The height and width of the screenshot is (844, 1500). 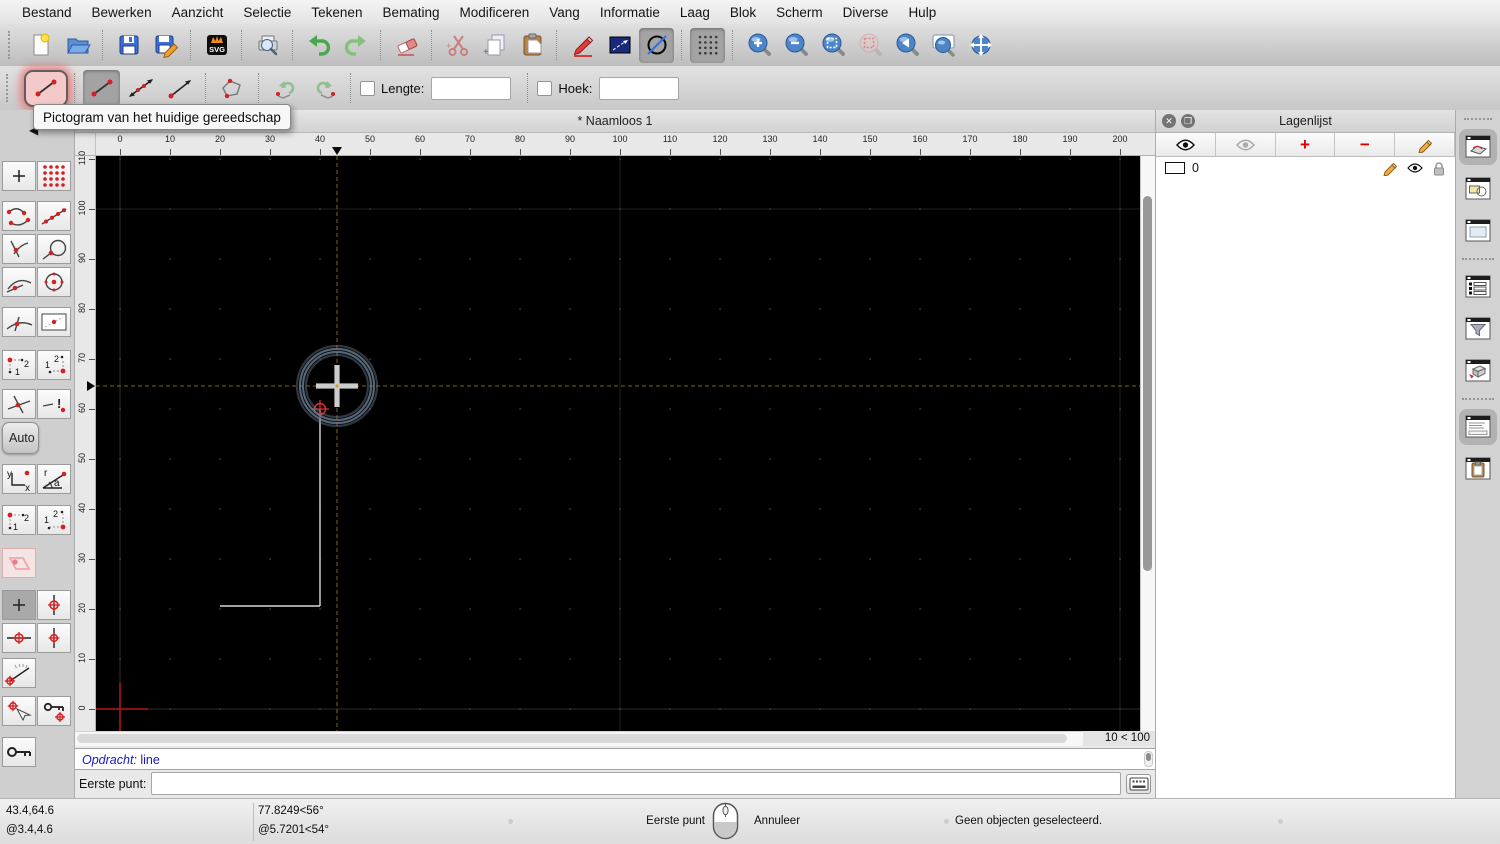 I want to click on view-previous-button, so click(x=906, y=45).